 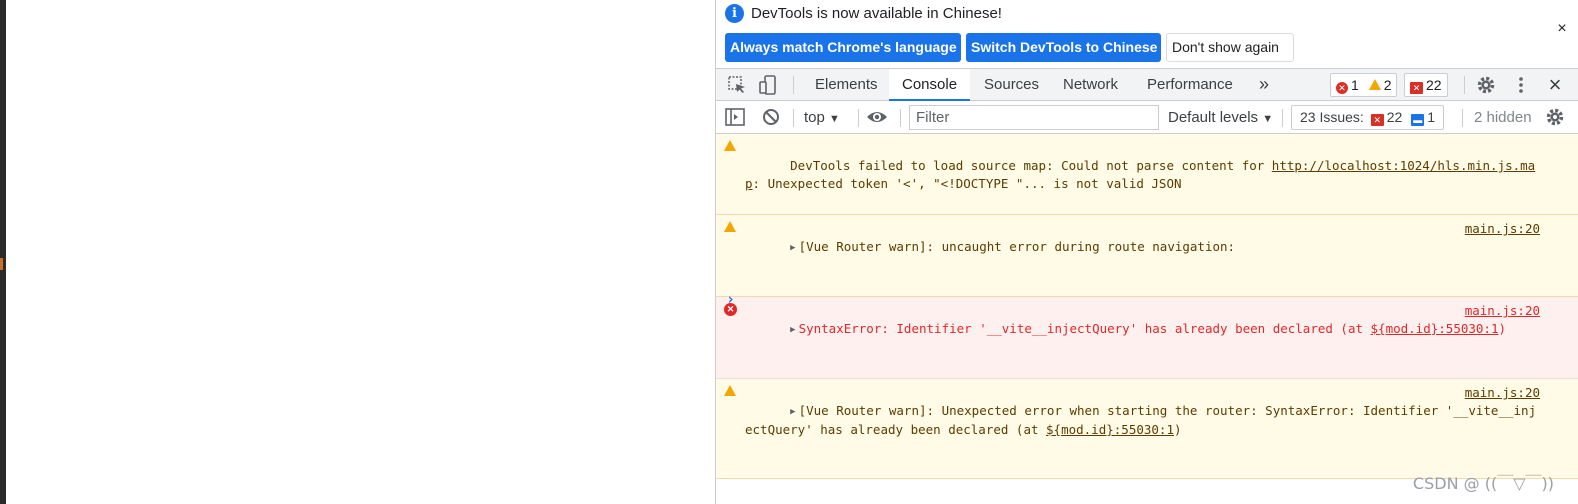 What do you see at coordinates (814, 117) in the screenshot?
I see `context-value: top` at bounding box center [814, 117].